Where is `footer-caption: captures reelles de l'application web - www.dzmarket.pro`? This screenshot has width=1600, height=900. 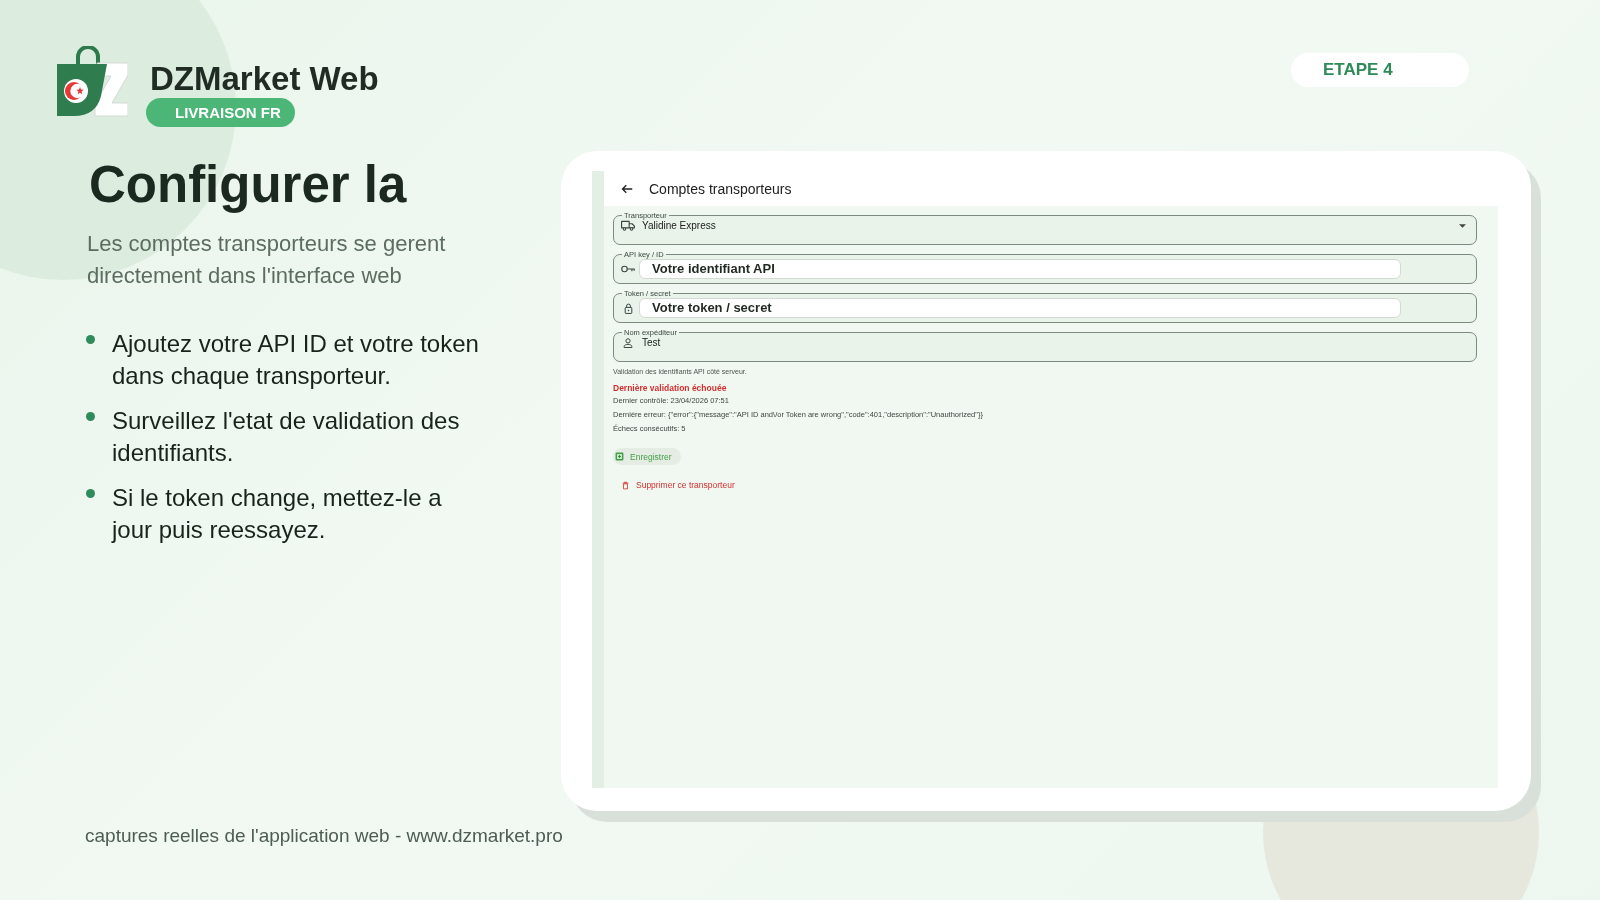
footer-caption: captures reelles de l'application web - www.dzmarket.pro is located at coordinates (324, 836).